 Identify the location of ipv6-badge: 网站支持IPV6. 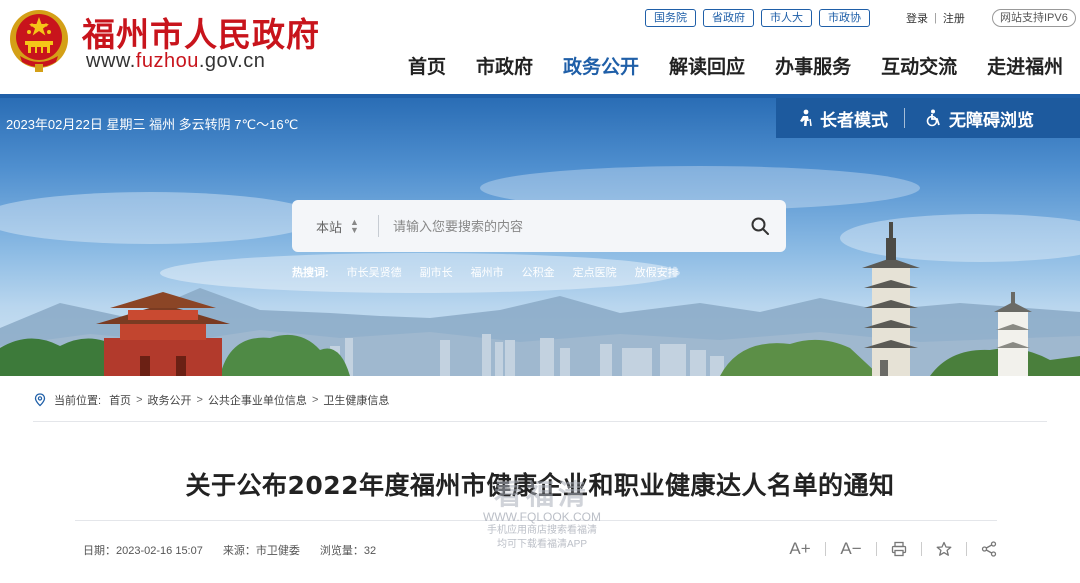
(1034, 18).